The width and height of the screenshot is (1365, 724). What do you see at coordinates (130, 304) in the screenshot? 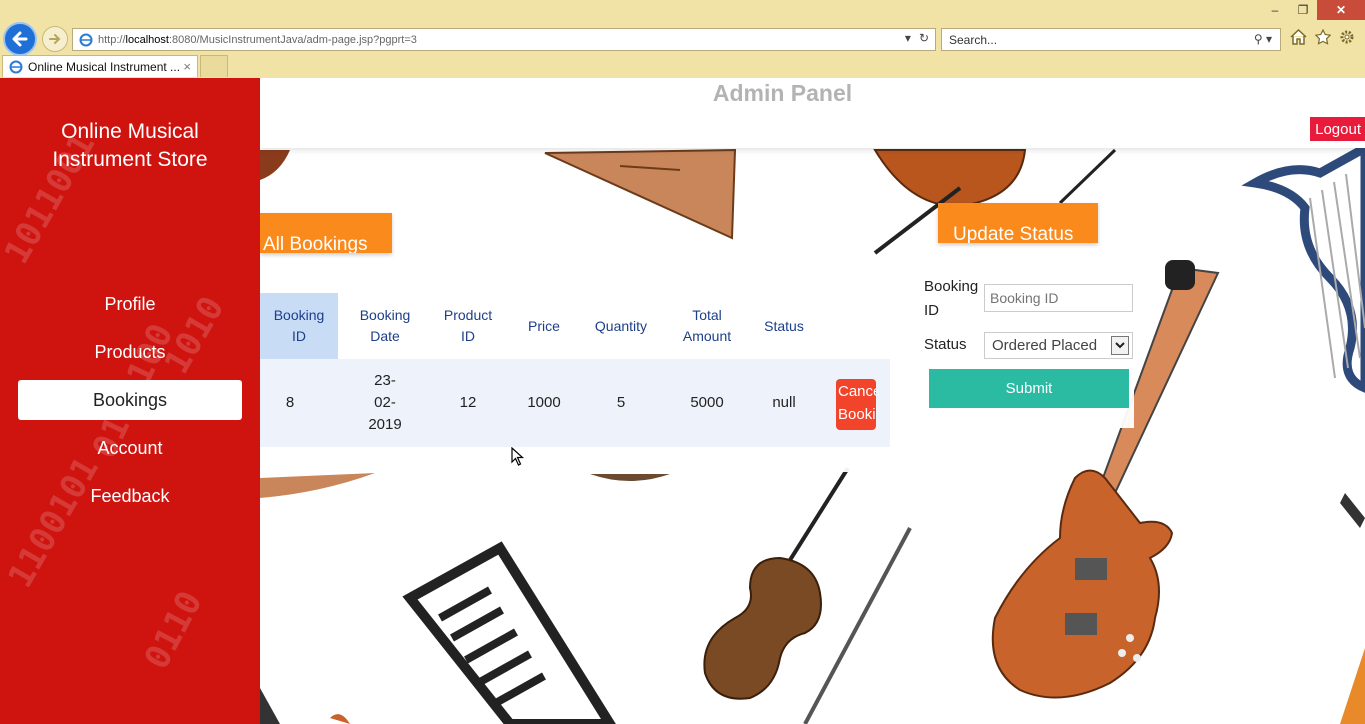
I see `sidebar-item-profile: Profile` at bounding box center [130, 304].